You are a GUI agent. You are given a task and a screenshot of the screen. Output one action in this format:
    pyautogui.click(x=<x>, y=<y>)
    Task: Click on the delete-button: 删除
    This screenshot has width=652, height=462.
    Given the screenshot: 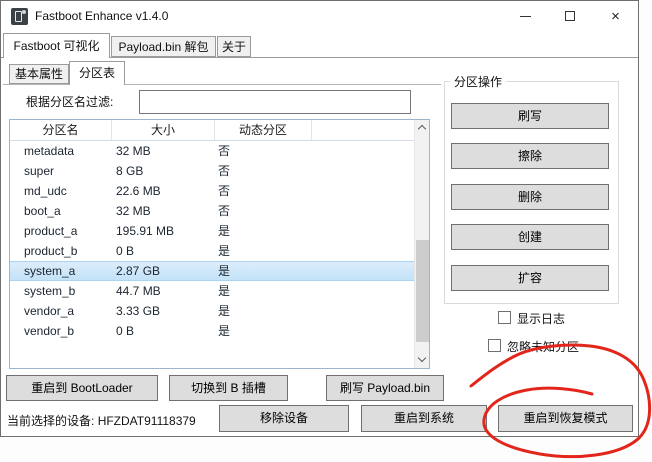 What is the action you would take?
    pyautogui.click(x=530, y=197)
    